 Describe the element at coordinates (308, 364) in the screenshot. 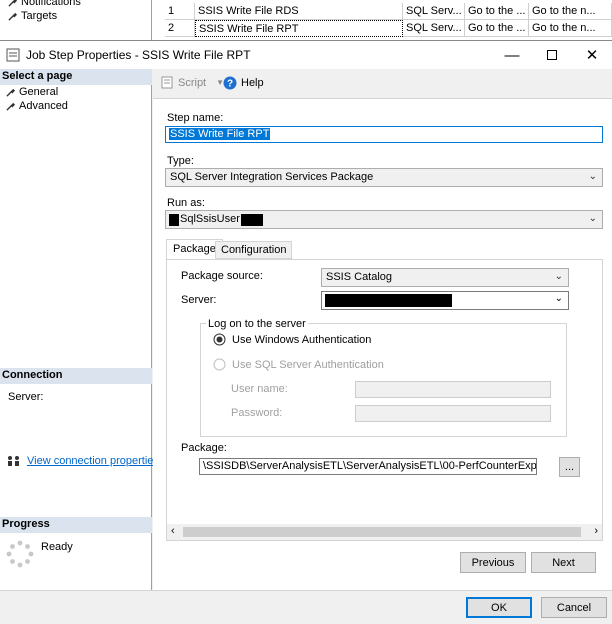

I see `sql-auth-label: Use SQL Server Authentication` at that location.